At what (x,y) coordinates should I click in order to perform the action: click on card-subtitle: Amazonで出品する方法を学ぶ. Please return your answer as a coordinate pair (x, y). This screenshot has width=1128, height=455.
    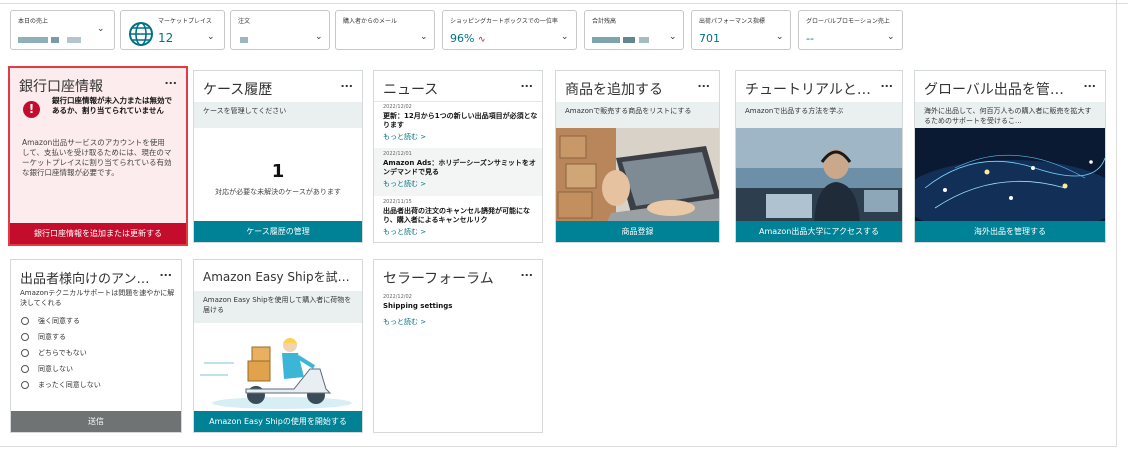
    Looking at the image, I should click on (819, 115).